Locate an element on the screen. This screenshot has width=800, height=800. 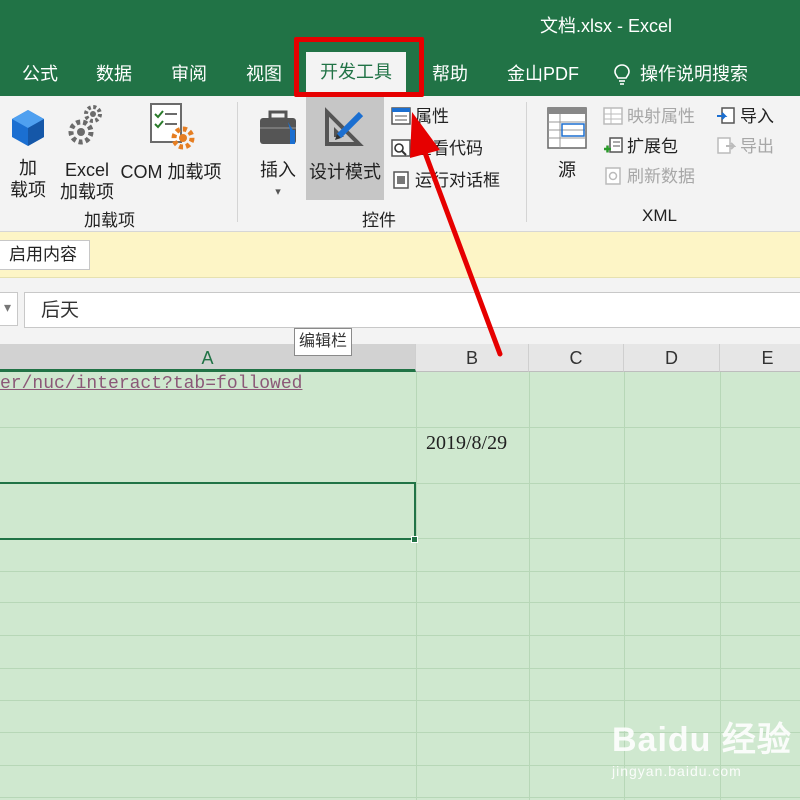
fill-handle is located at coordinates (414, 539).